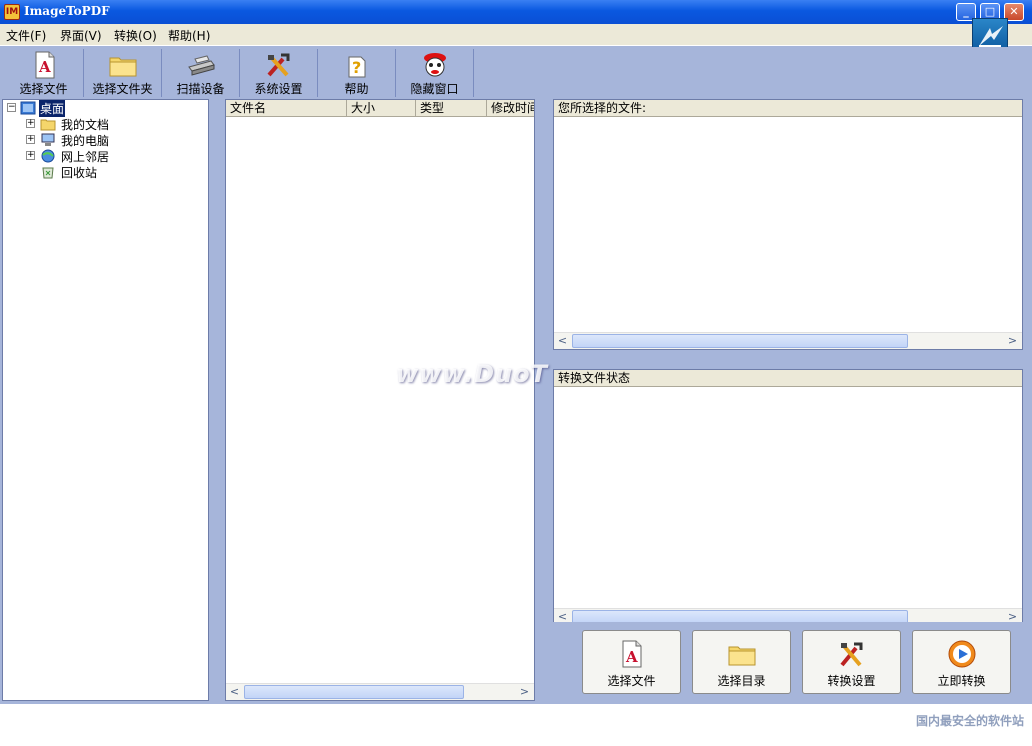 The image size is (1032, 746). What do you see at coordinates (26, 35) in the screenshot?
I see `menu-file: 文件(F)` at bounding box center [26, 35].